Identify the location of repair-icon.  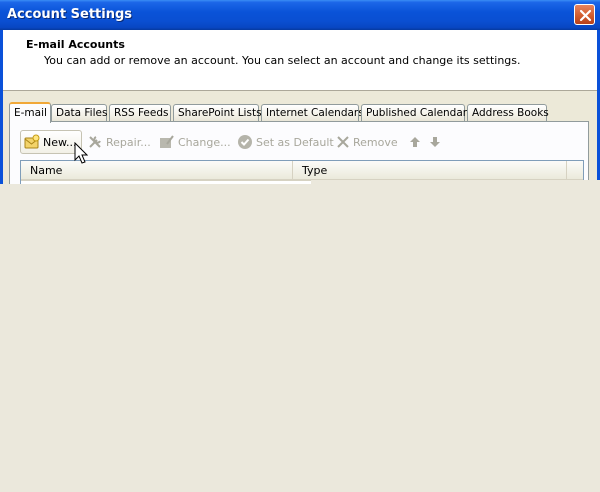
(95, 142).